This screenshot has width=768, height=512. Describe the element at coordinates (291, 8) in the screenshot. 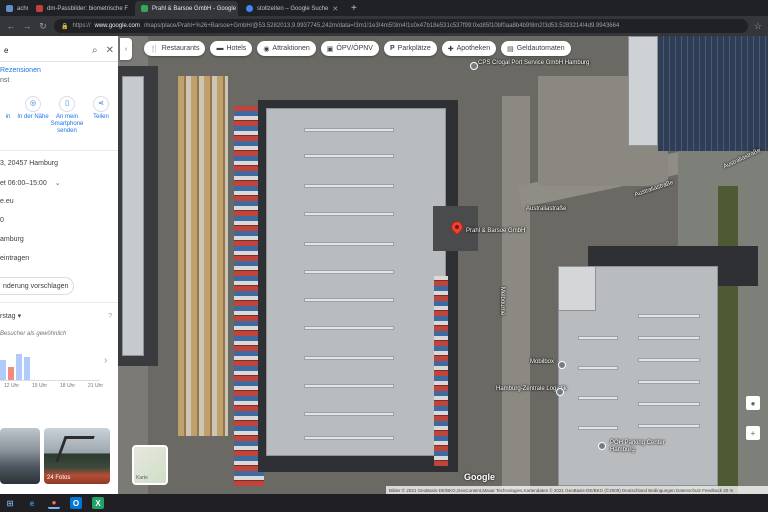

I see `browser-tab-3: stollzeiten – Google Suche ✕` at that location.